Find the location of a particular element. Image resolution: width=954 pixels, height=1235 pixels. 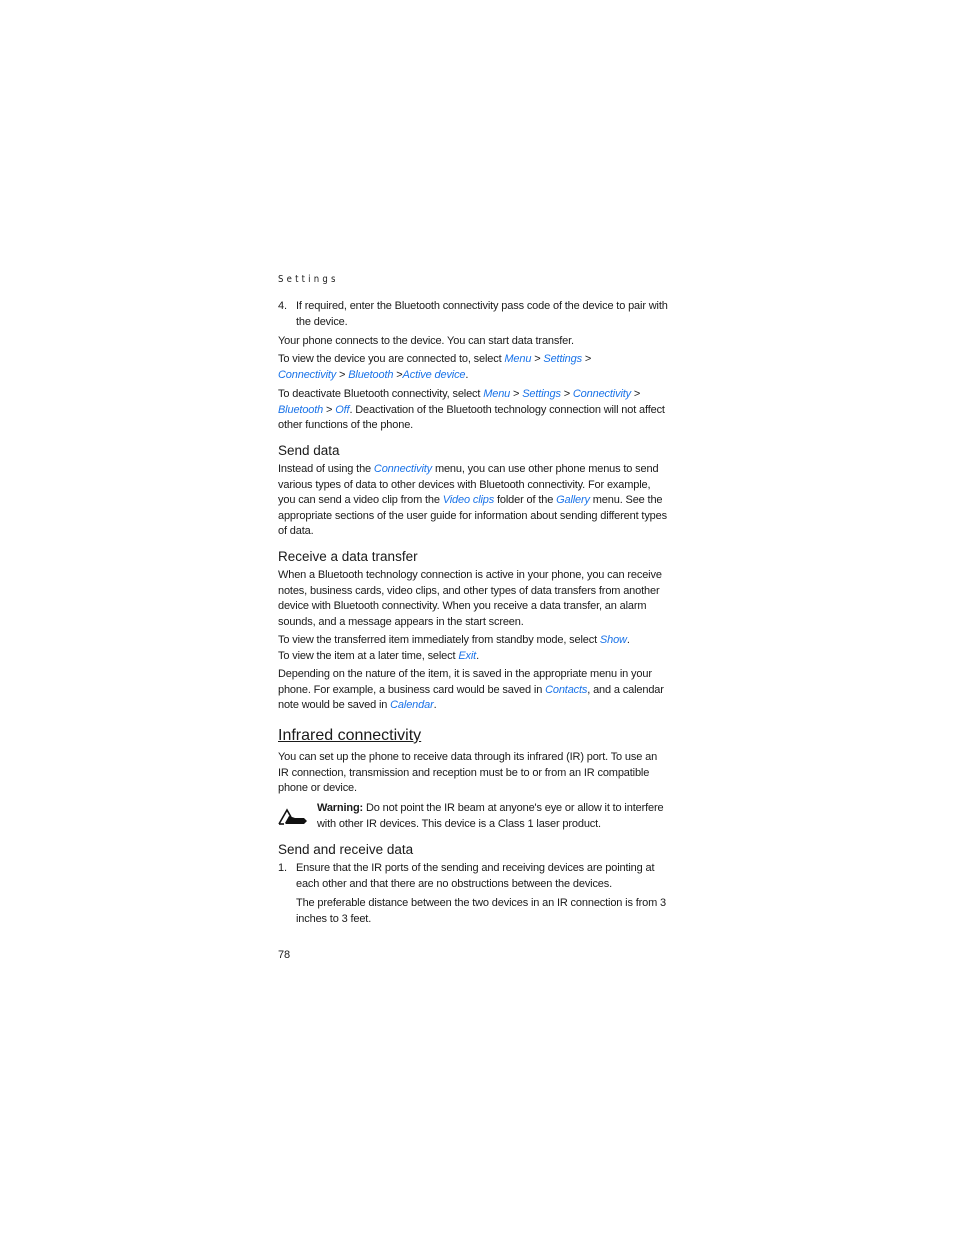

heading-receive-transfer: Receive a data transfer is located at coordinates (348, 556).